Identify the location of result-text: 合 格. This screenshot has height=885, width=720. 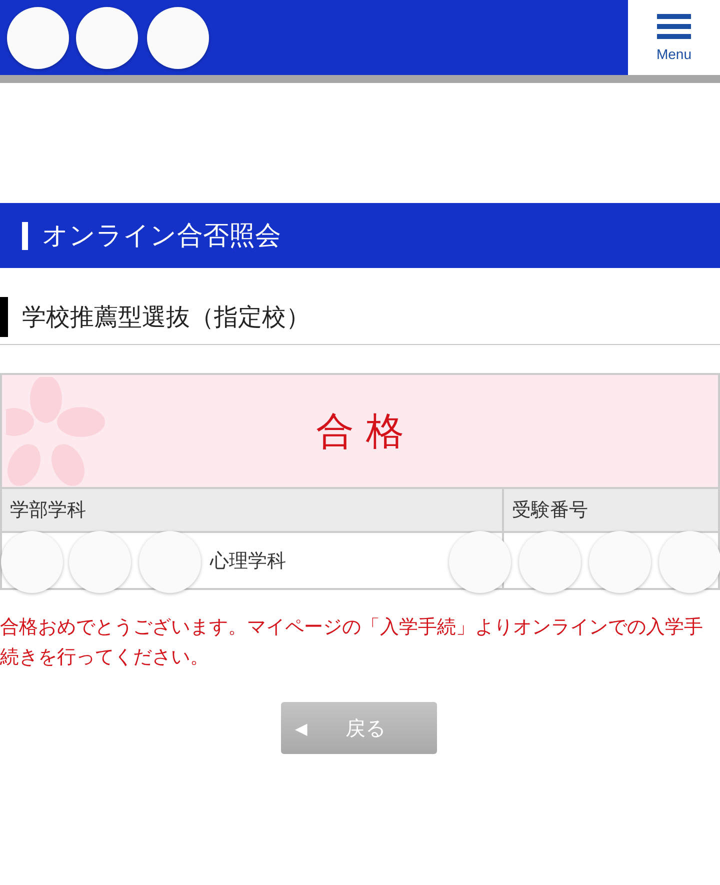
(360, 431).